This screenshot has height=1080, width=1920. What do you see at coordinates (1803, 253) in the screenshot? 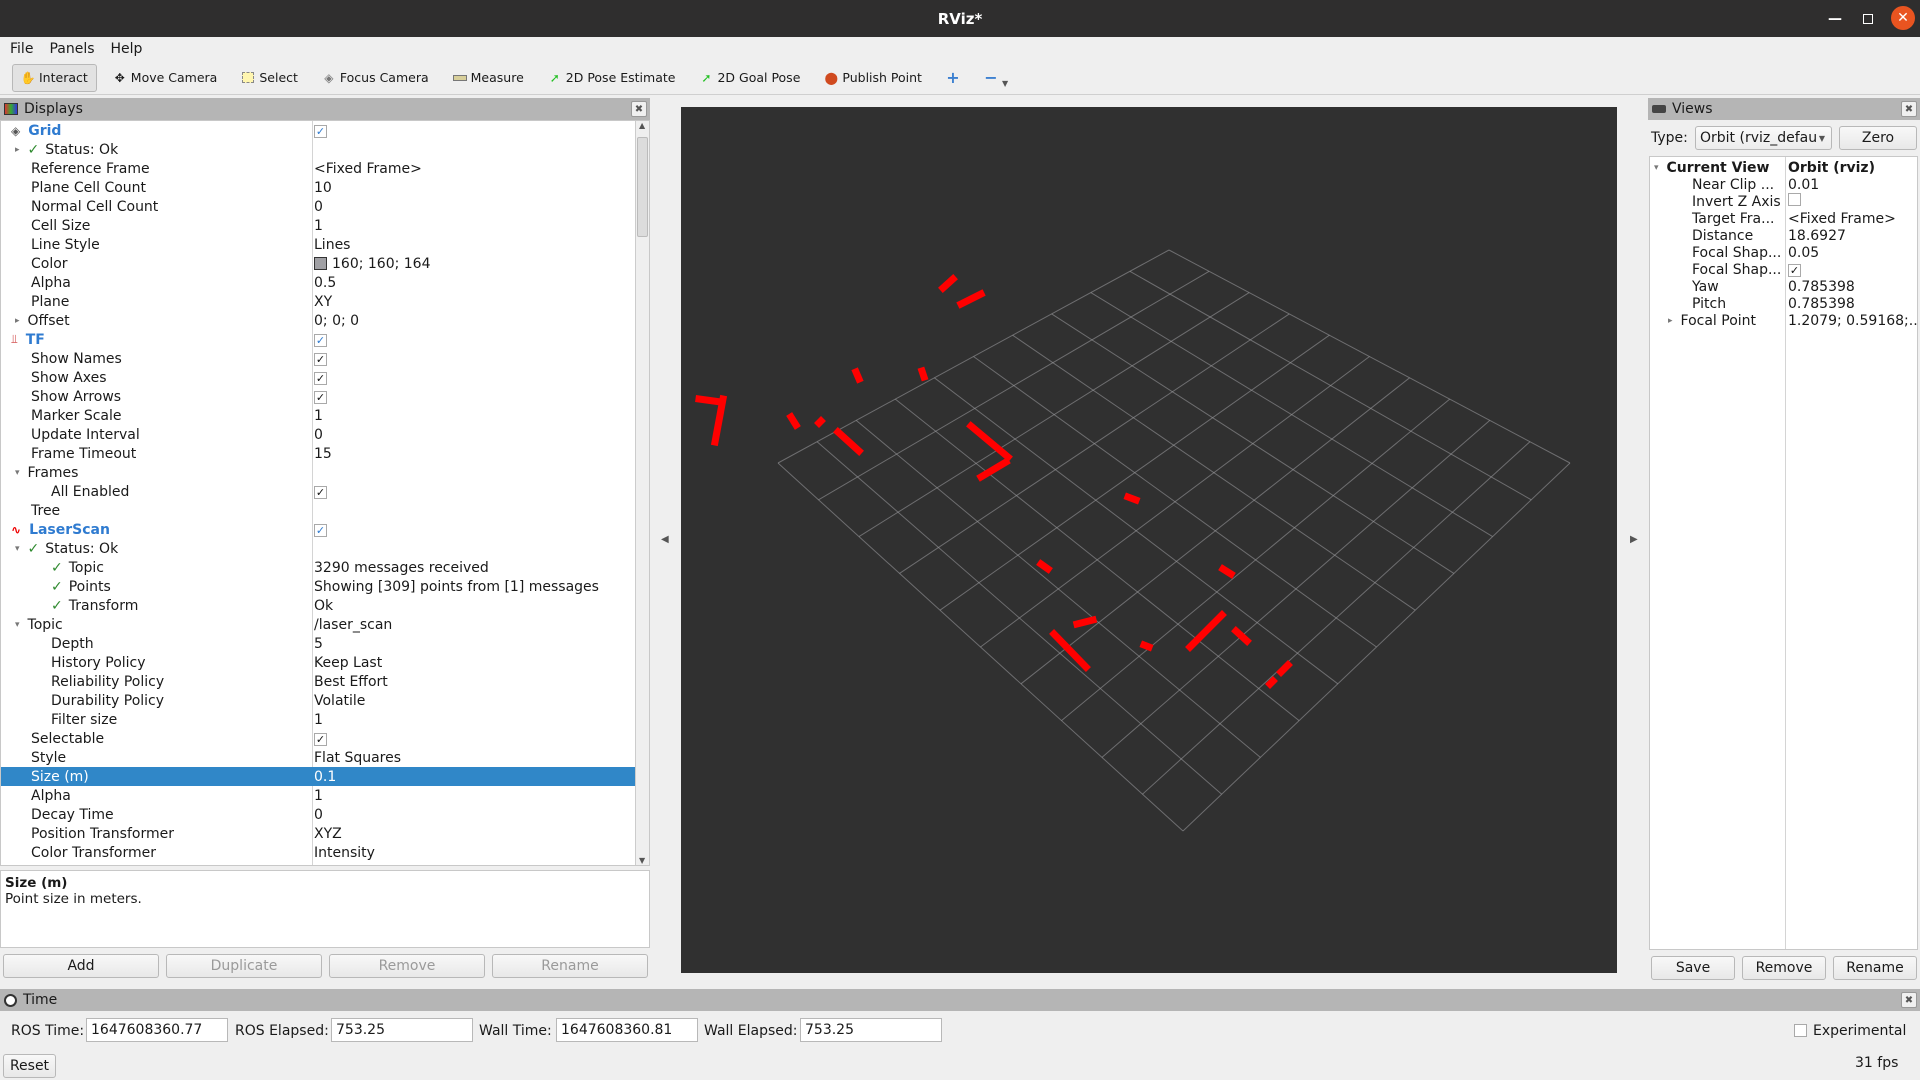
I see `view-property-value: 0.05` at bounding box center [1803, 253].